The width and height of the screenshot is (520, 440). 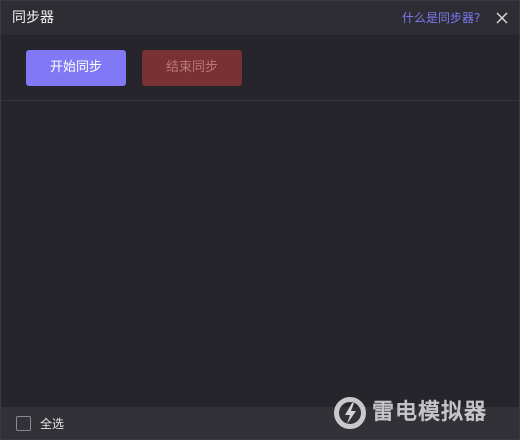 I want to click on title-bar: 同步器 什么是同步器?, so click(x=260, y=18).